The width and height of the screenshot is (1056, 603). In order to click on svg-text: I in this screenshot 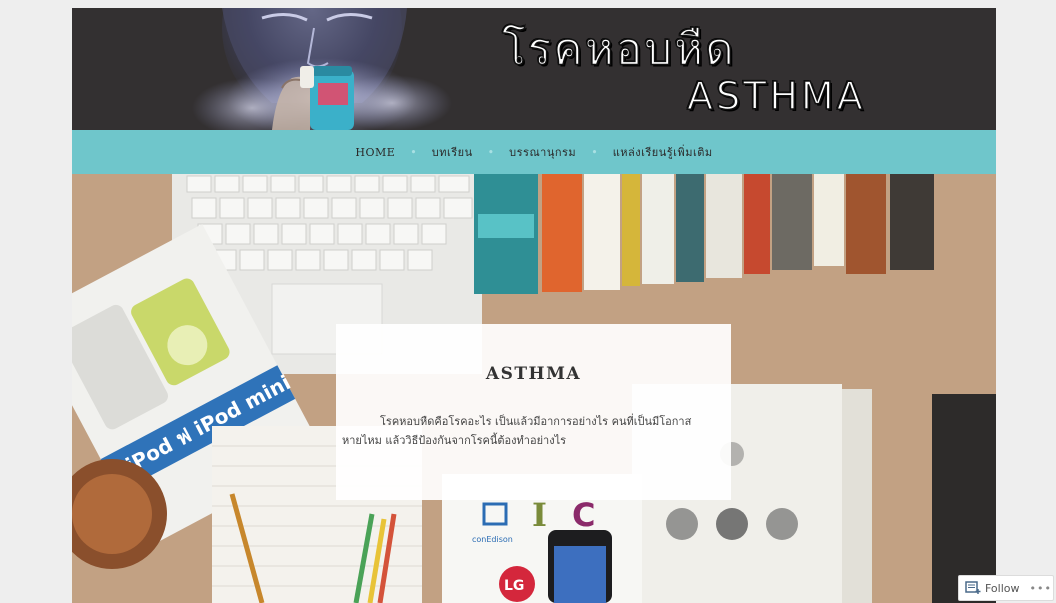, I will do `click(539, 515)`.